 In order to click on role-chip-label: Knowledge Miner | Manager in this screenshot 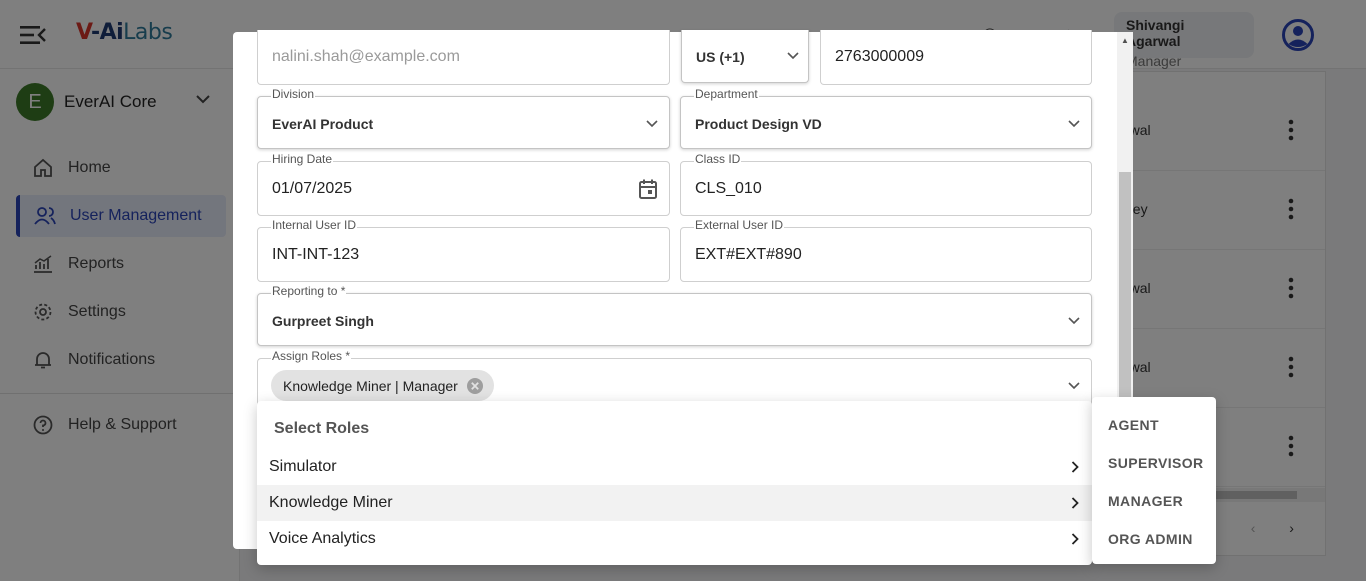, I will do `click(370, 385)`.